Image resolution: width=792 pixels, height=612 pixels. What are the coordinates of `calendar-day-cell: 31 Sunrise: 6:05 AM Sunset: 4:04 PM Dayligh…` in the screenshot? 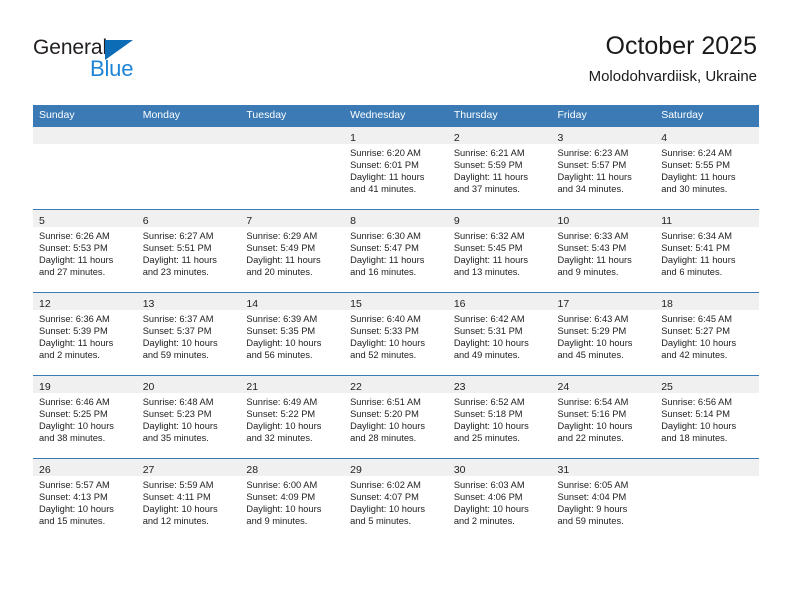 It's located at (603, 499).